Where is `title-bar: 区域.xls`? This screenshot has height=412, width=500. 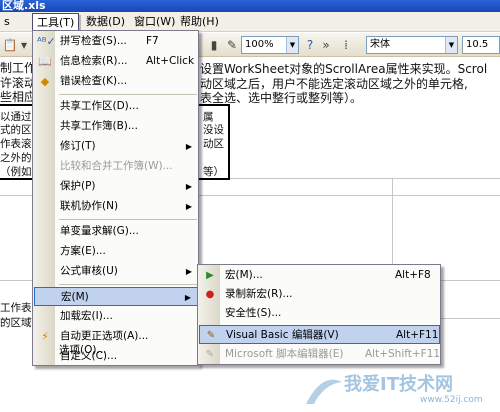 title-bar: 区域.xls is located at coordinates (250, 6).